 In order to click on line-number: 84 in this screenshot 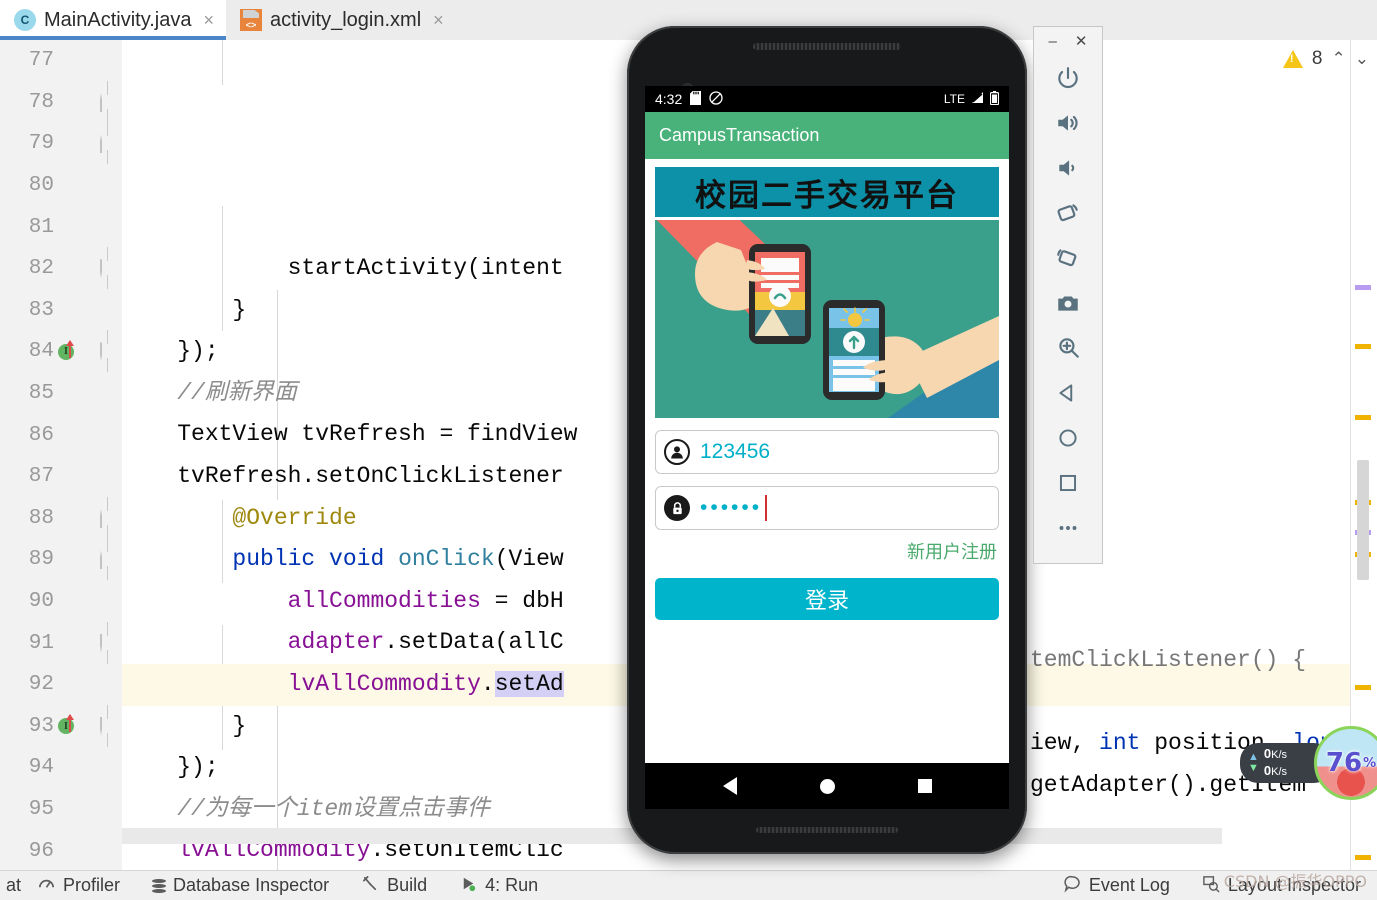, I will do `click(41, 352)`.